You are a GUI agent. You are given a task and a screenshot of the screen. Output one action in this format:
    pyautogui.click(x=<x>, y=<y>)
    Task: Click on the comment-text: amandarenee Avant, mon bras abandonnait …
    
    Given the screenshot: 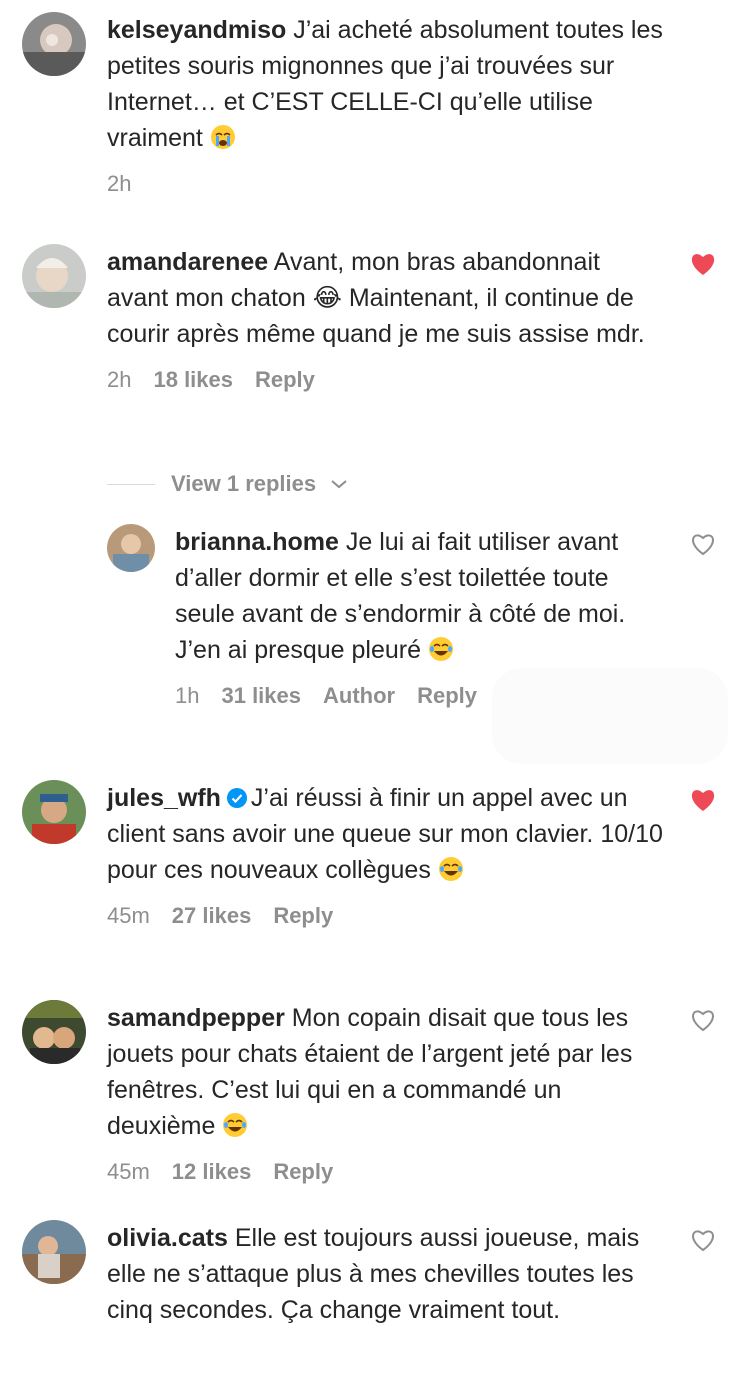 What is the action you would take?
    pyautogui.click(x=387, y=298)
    